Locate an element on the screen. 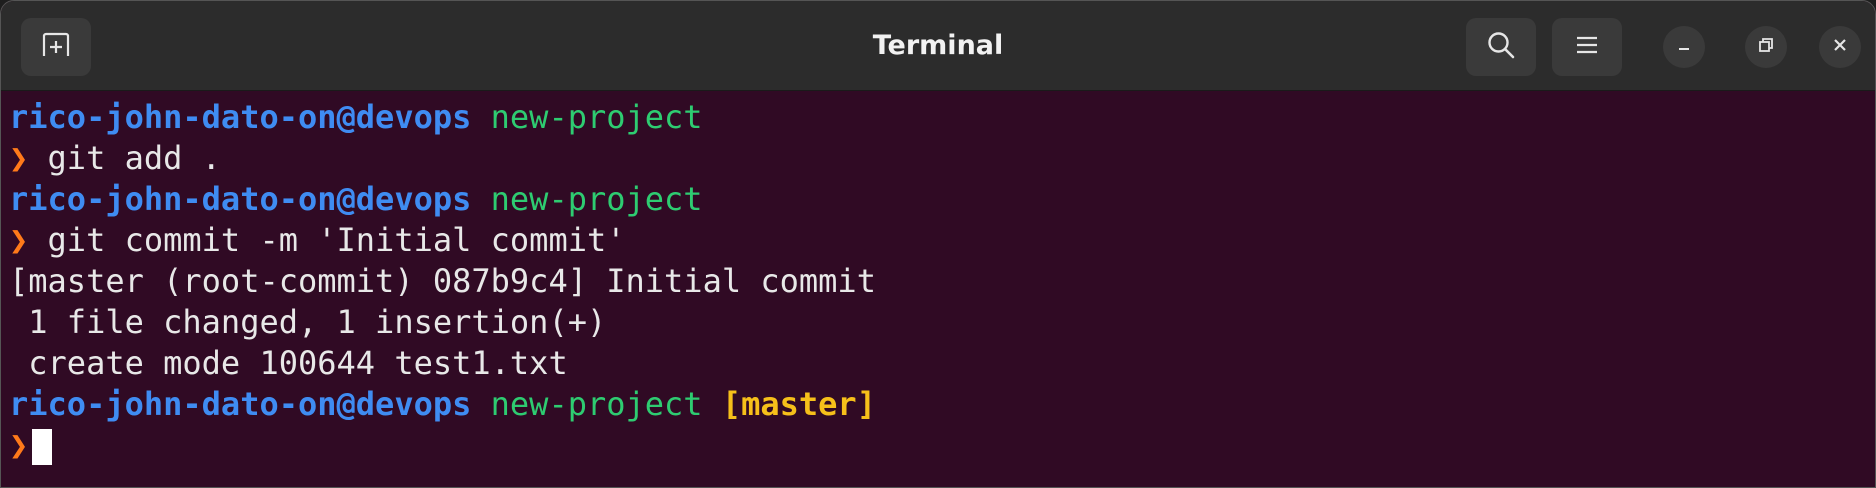  new-tab-icon is located at coordinates (56, 47).